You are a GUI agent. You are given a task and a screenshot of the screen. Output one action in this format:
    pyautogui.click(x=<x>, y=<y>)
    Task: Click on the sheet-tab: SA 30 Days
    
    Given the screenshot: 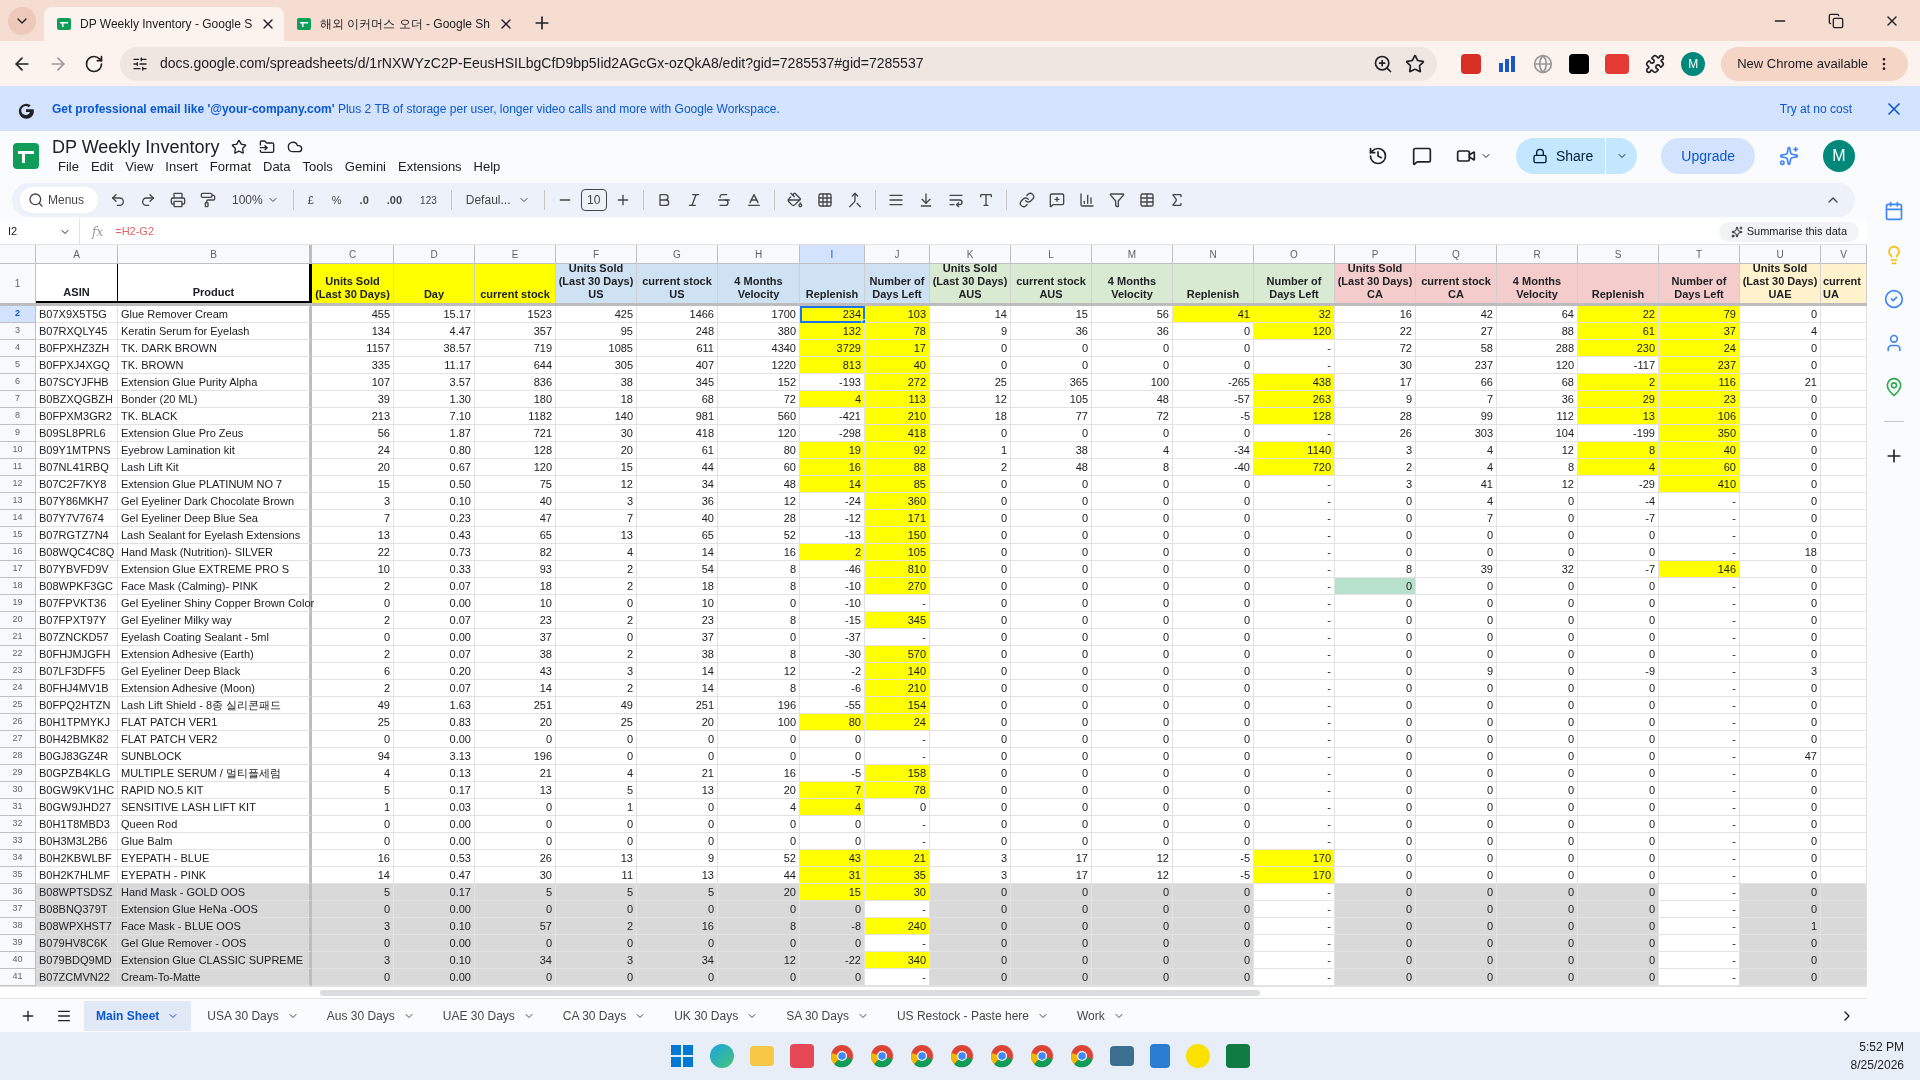 What is the action you would take?
    pyautogui.click(x=827, y=1015)
    